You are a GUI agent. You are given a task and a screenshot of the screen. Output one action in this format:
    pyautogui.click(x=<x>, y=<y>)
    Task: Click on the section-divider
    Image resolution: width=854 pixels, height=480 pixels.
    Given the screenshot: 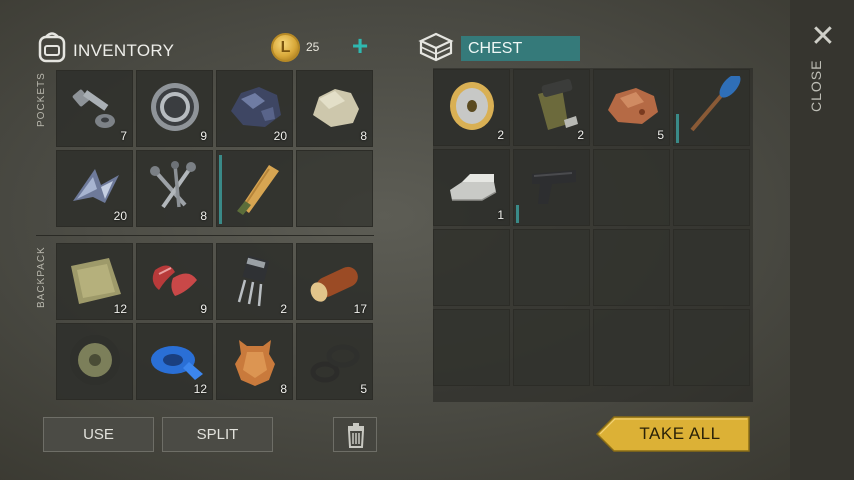 What is the action you would take?
    pyautogui.click(x=205, y=235)
    